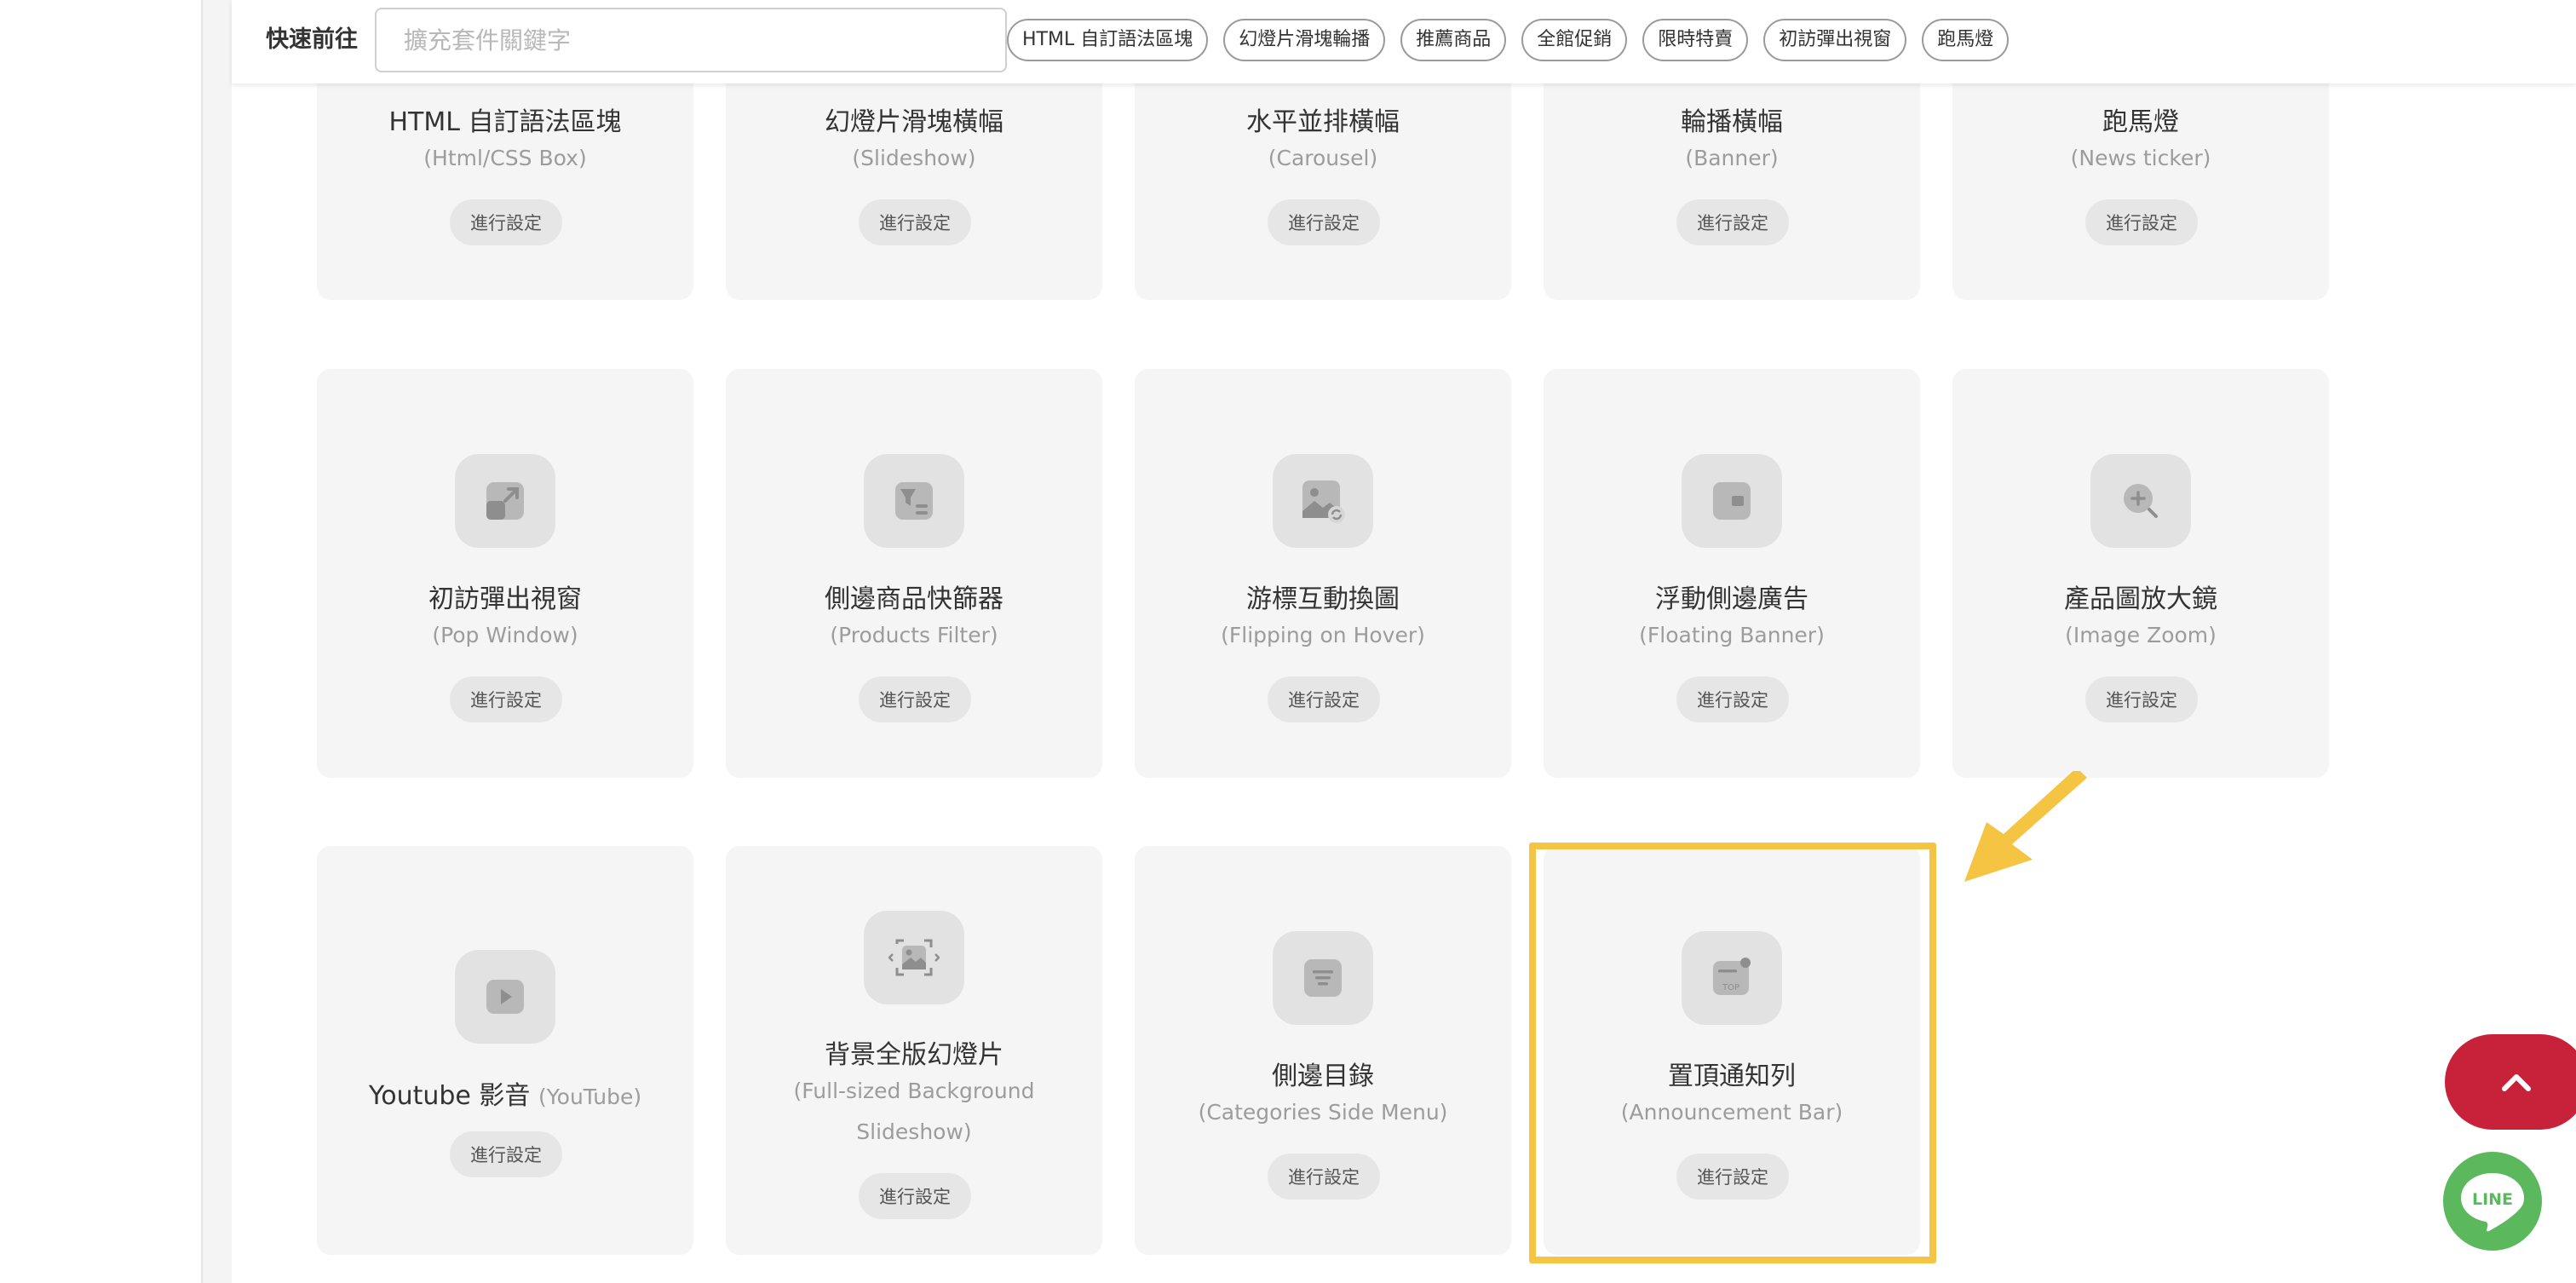  I want to click on card-title: 浮動側邊廣告, so click(1732, 599).